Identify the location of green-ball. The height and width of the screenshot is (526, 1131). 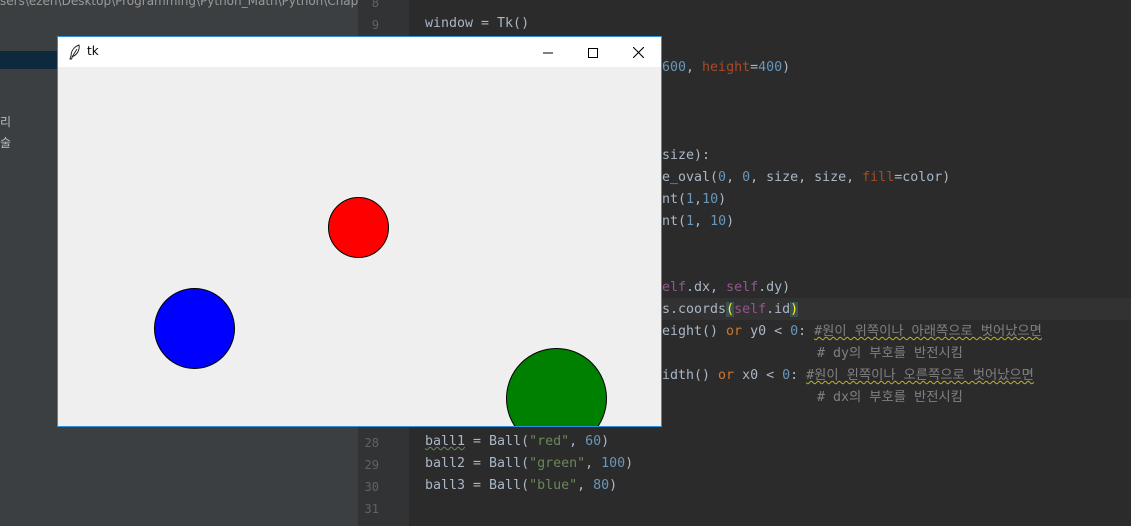
(556, 387).